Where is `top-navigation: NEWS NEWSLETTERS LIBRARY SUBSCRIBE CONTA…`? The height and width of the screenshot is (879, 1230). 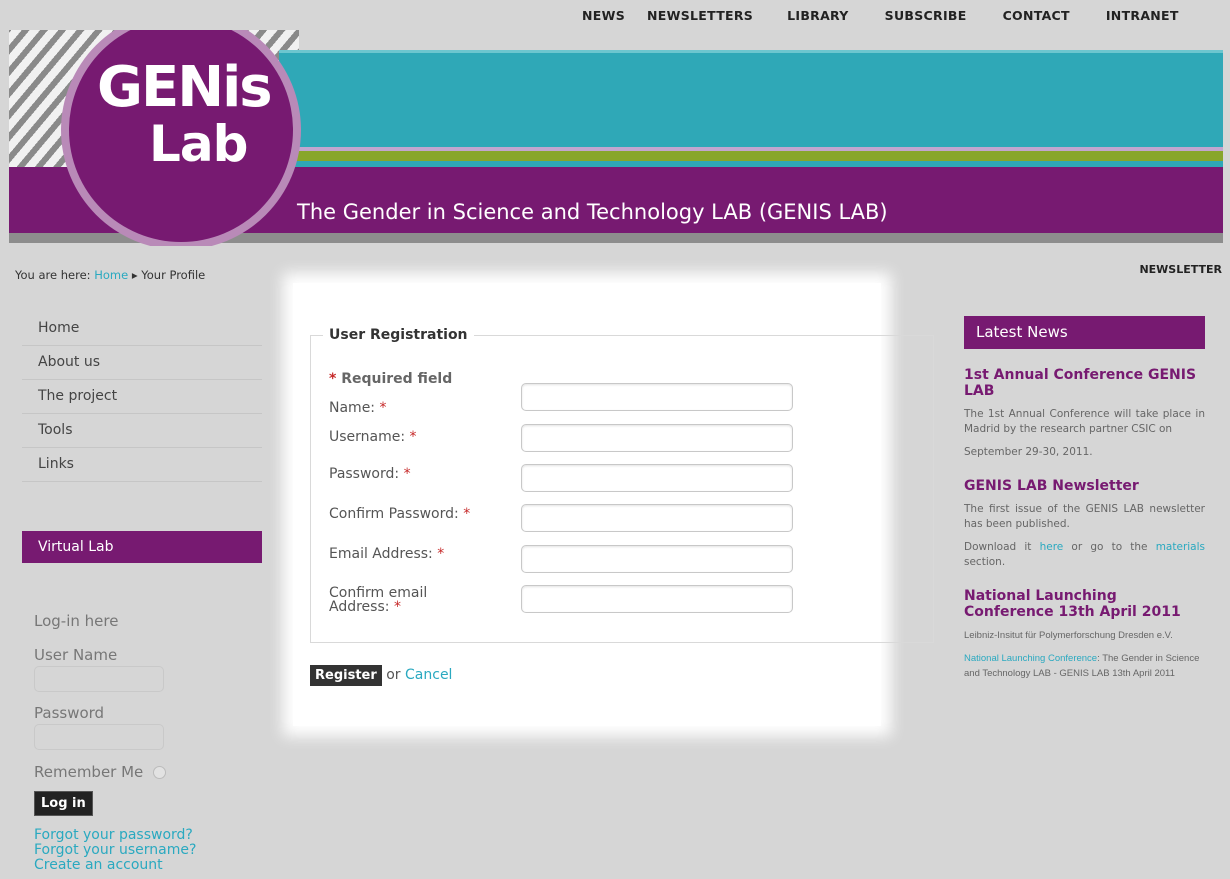 top-navigation: NEWS NEWSLETTERS LIBRARY SUBSCRIBE CONTA… is located at coordinates (880, 15).